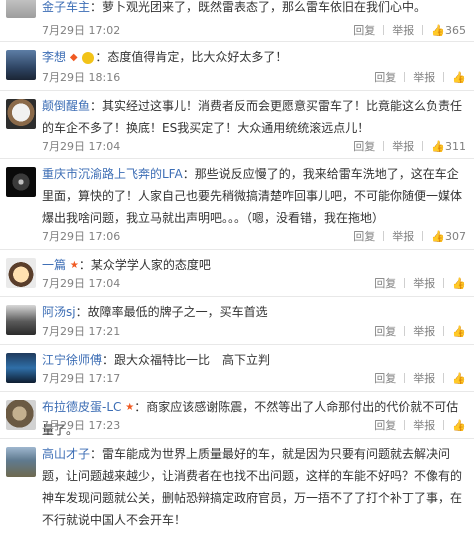  Describe the element at coordinates (73, 57) in the screenshot. I see `vip-badge-icon: ◆` at that location.